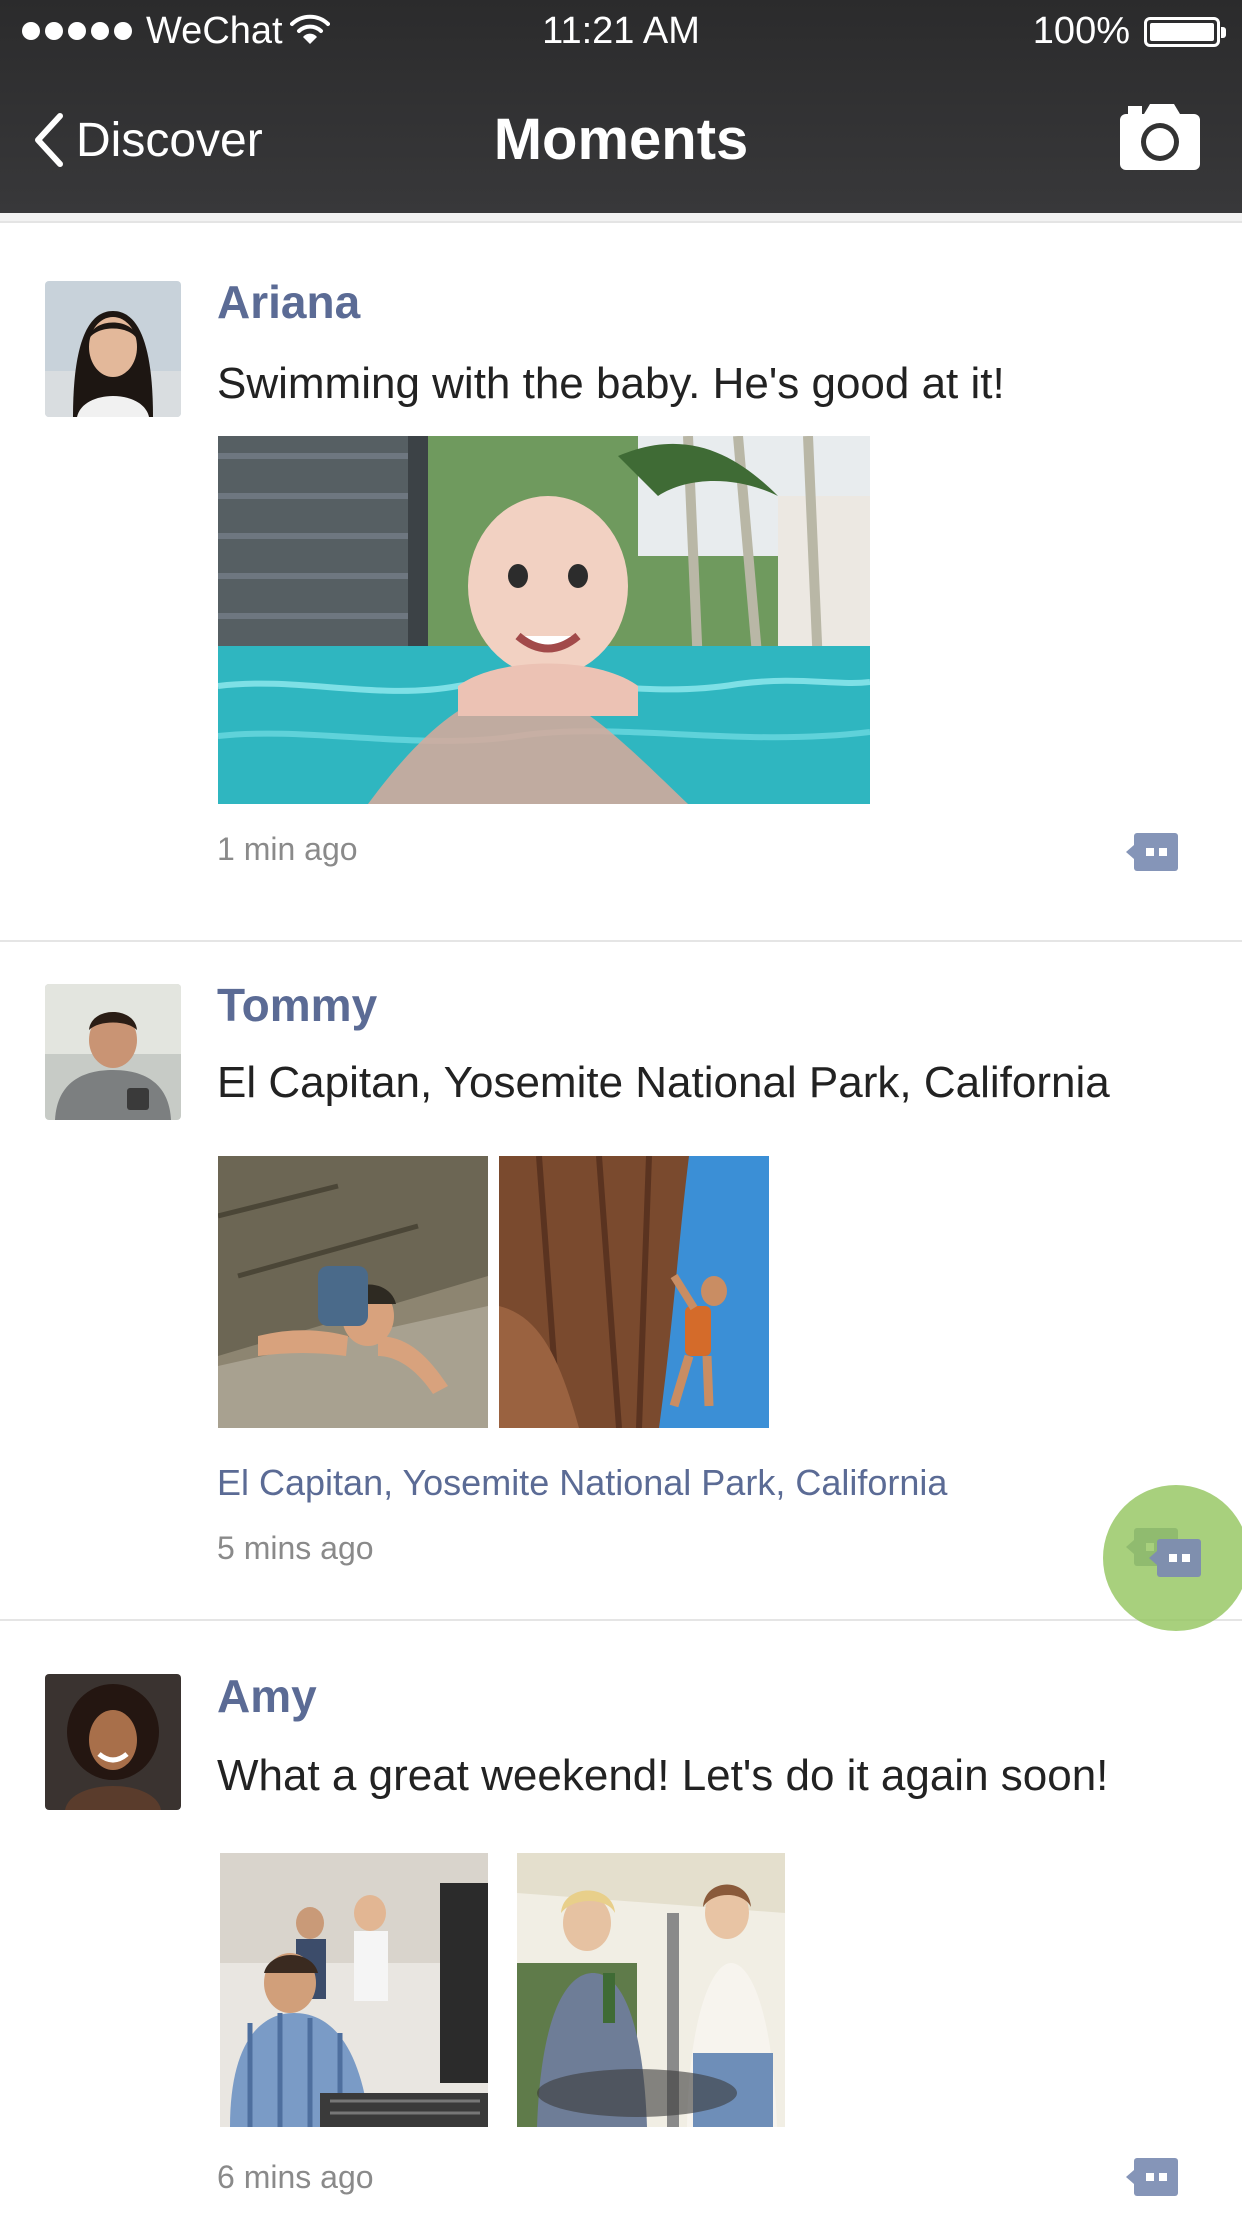  I want to click on post-timestamp: 6 mins ago, so click(295, 2177).